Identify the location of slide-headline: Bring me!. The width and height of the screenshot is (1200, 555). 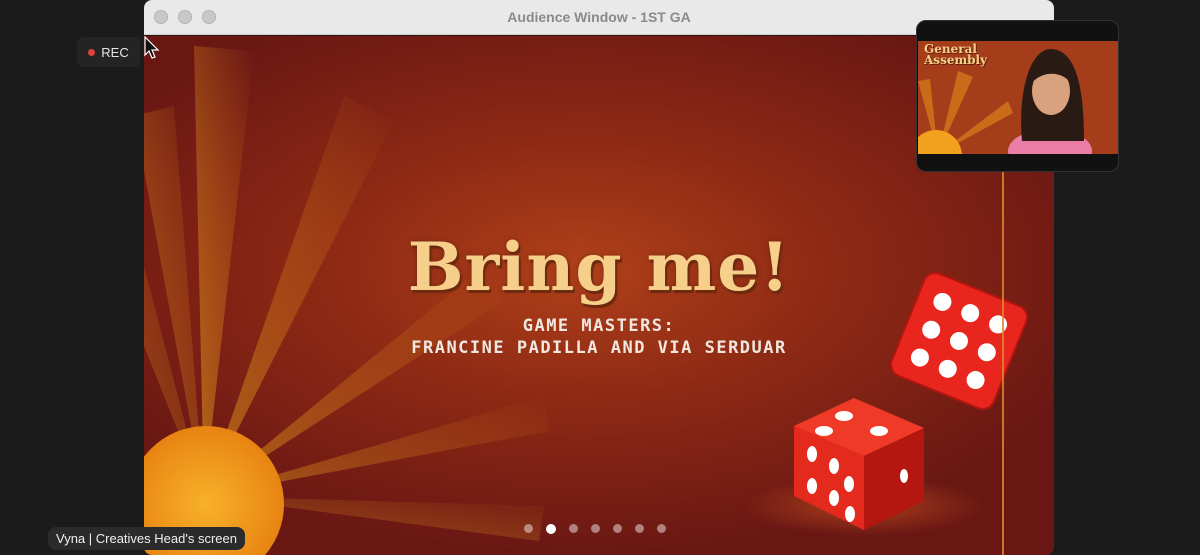
(599, 267).